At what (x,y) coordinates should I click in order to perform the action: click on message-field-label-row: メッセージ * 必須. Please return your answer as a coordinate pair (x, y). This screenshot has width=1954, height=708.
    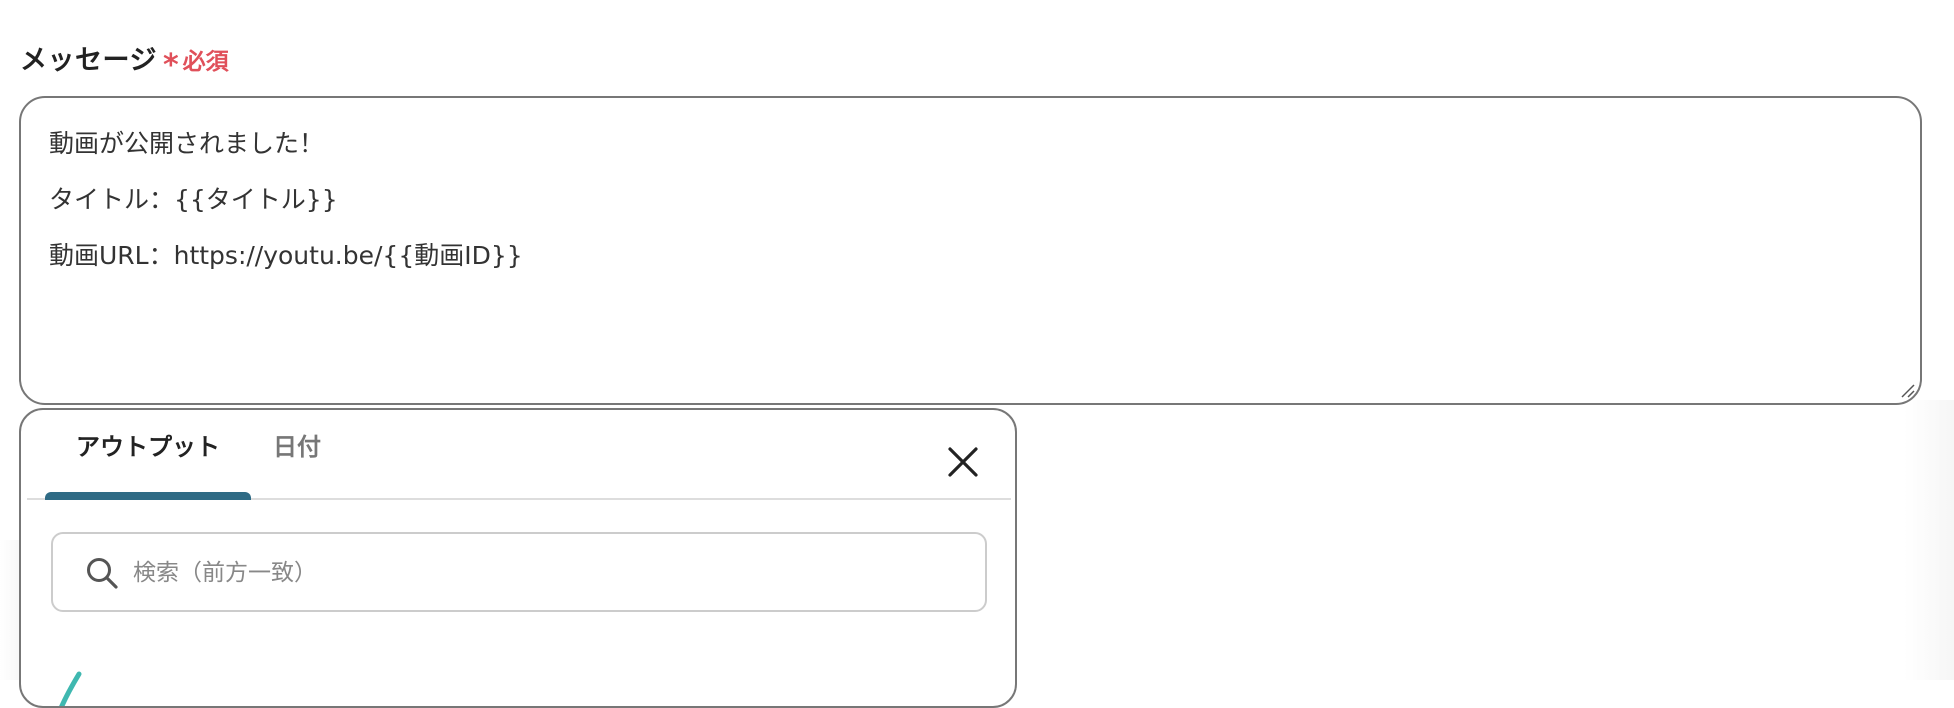
    Looking at the image, I should click on (124, 60).